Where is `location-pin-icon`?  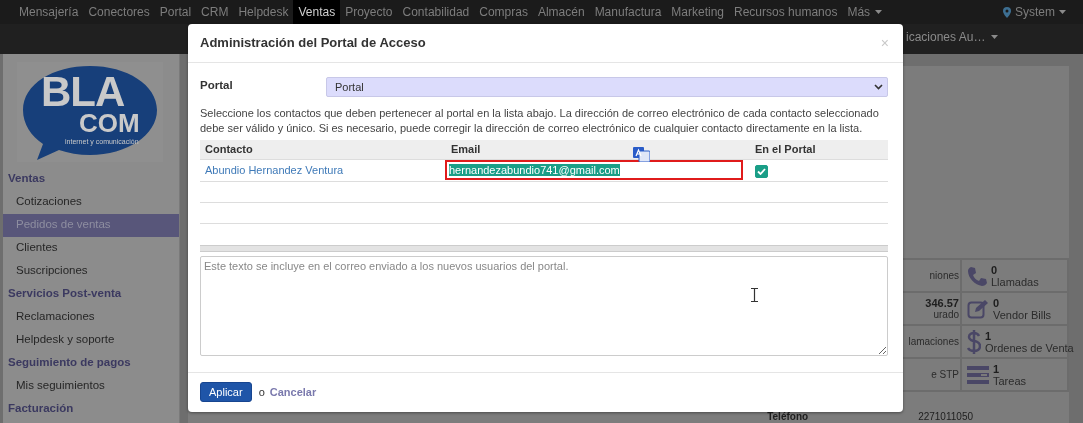 location-pin-icon is located at coordinates (1007, 12).